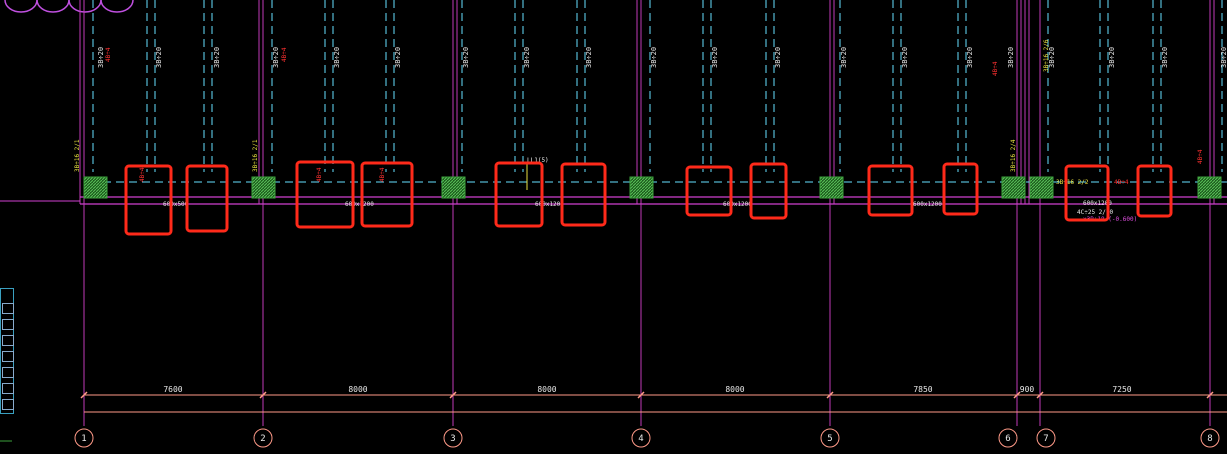  I want to click on axis-bubble: 3, so click(453, 438).